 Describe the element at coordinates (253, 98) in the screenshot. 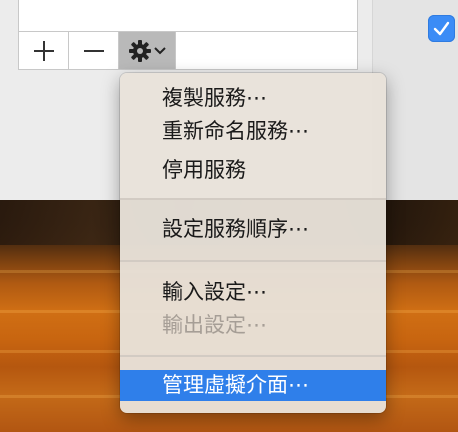

I see `menu-item-duplicate-service: 複製服務⋯` at that location.